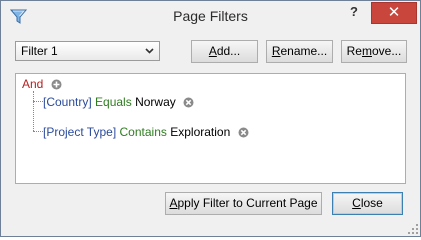 The height and width of the screenshot is (240, 421). What do you see at coordinates (113, 102) in the screenshot?
I see `condition-operator: Equals` at bounding box center [113, 102].